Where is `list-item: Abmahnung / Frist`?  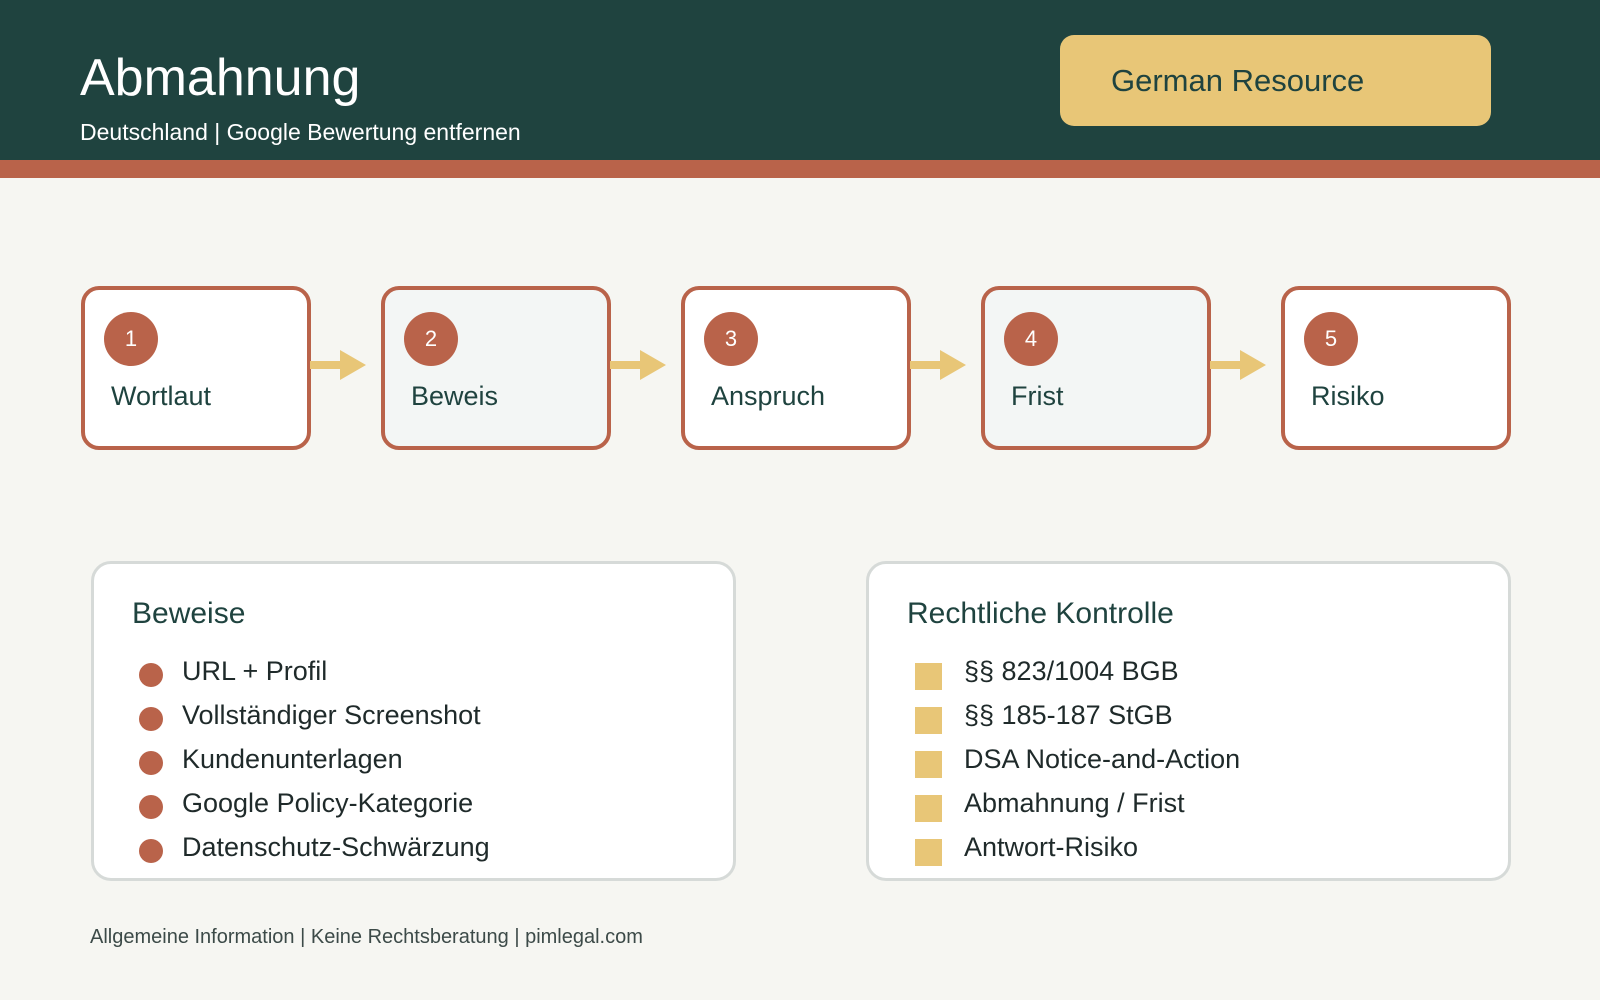
list-item: Abmahnung / Frist is located at coordinates (1074, 803).